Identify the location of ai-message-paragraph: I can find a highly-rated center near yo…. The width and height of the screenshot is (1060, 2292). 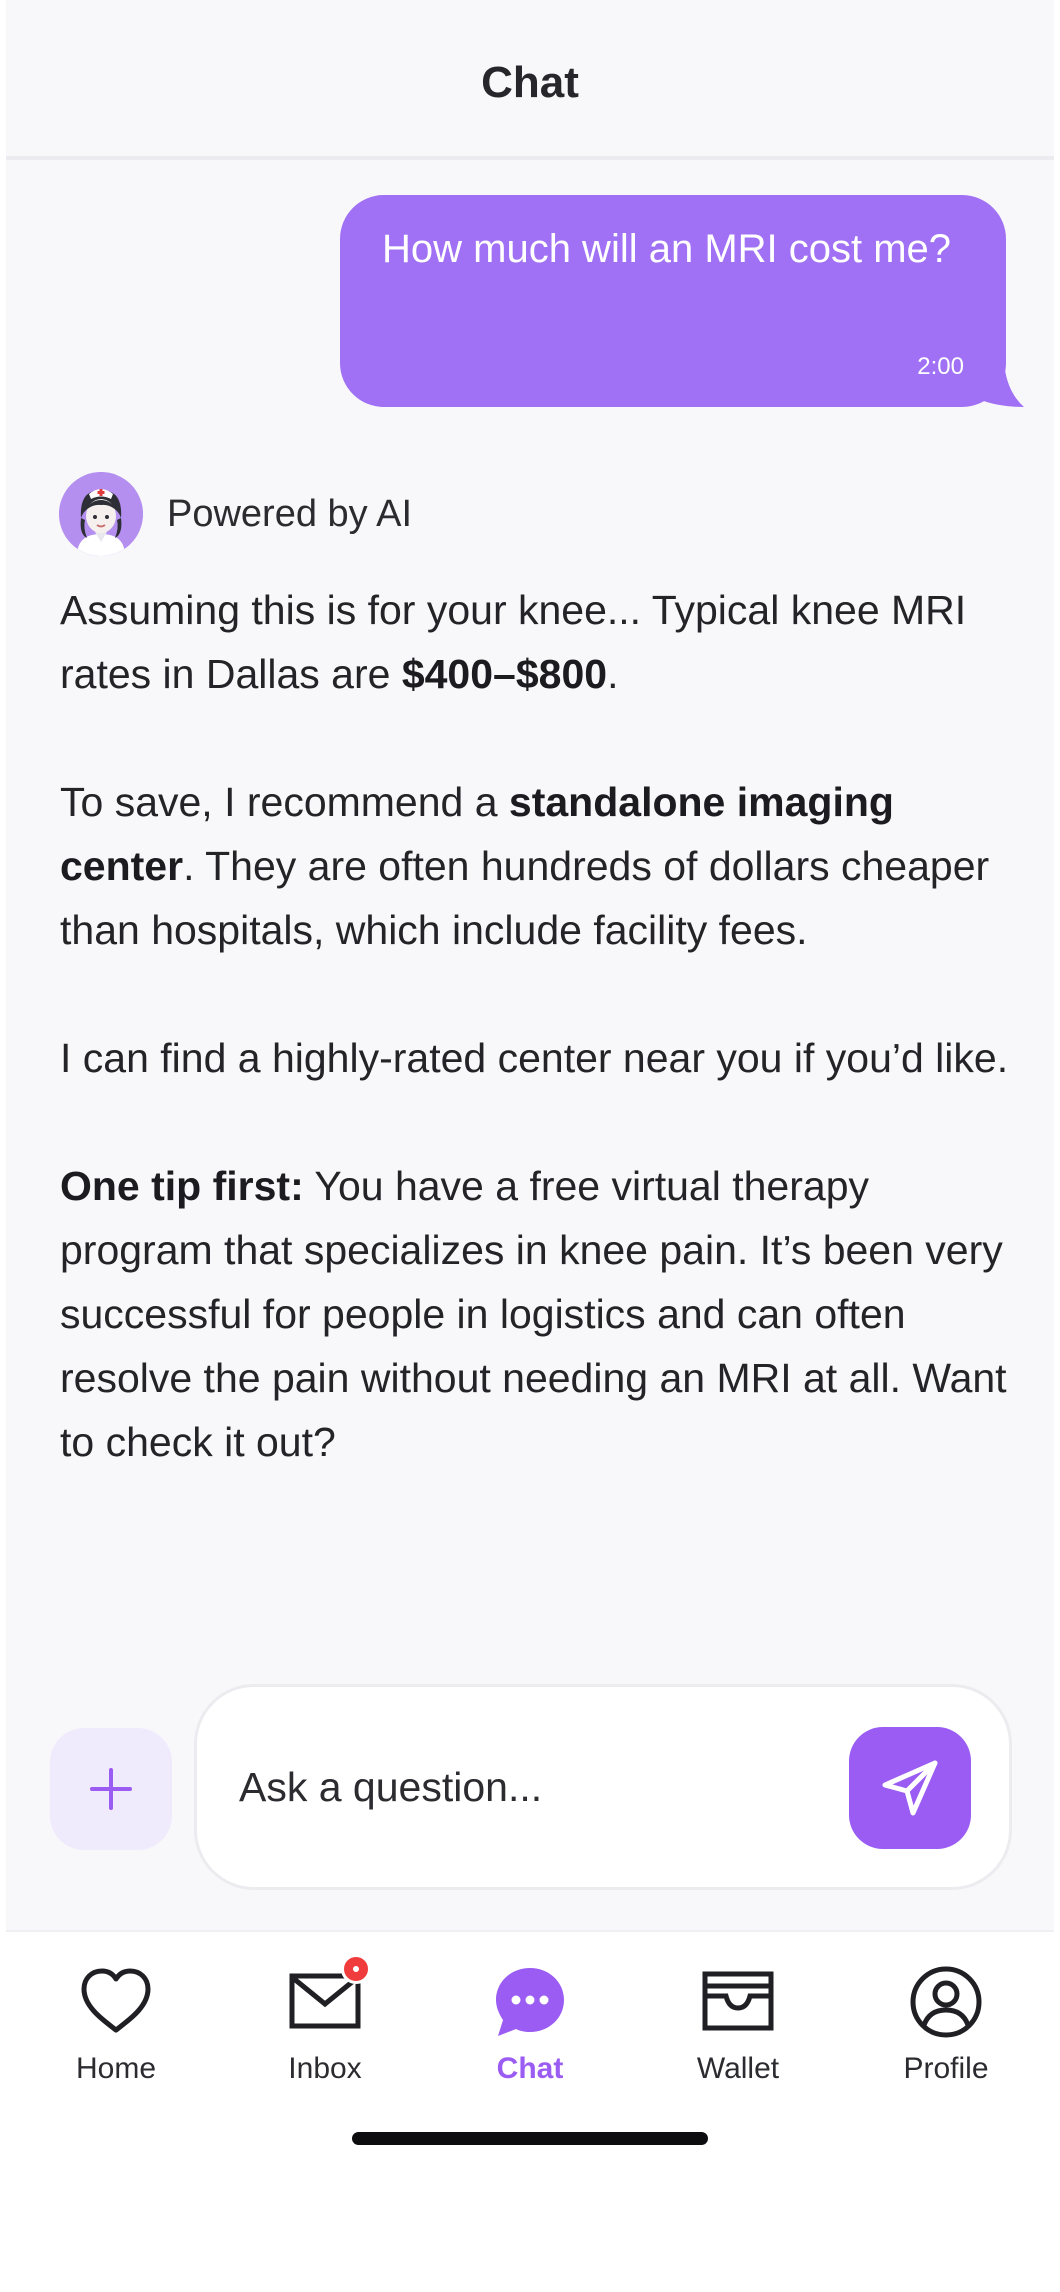
(535, 1058).